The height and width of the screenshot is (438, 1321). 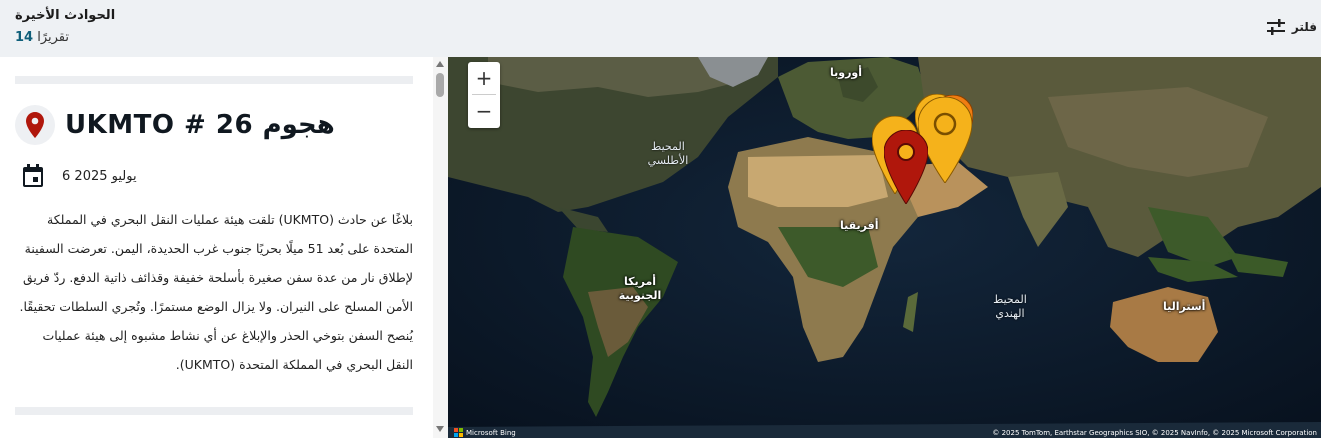 What do you see at coordinates (33, 175) in the screenshot?
I see `calendar-icon` at bounding box center [33, 175].